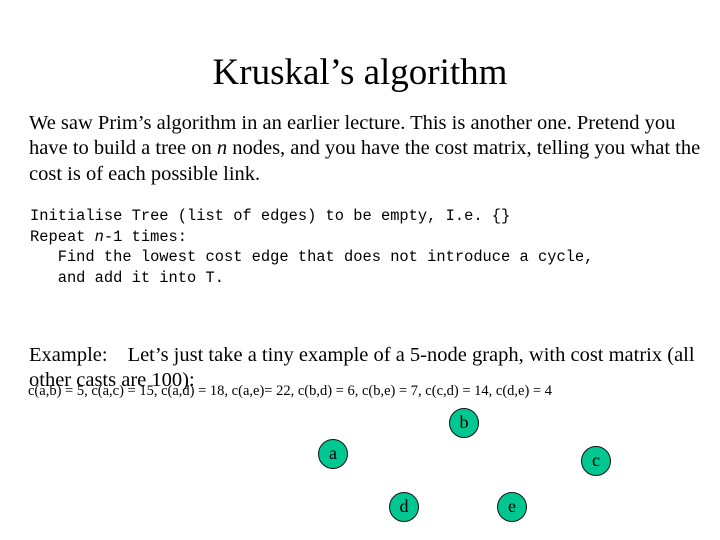 The height and width of the screenshot is (540, 720). What do you see at coordinates (68, 354) in the screenshot?
I see `example-label: Example:` at bounding box center [68, 354].